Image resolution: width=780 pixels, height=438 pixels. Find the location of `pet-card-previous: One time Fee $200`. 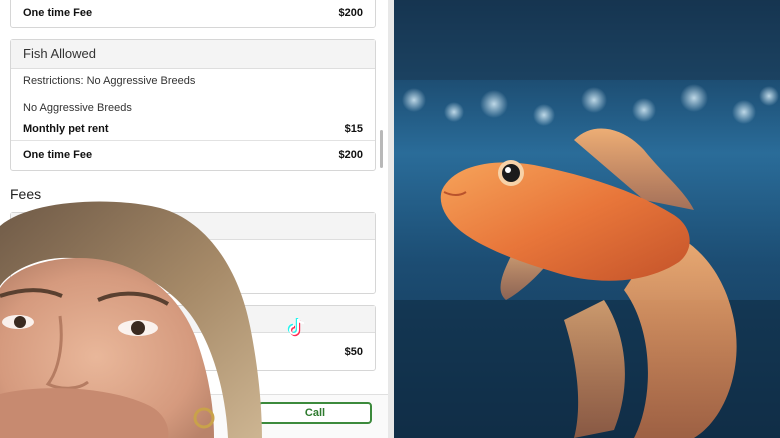

pet-card-previous: One time Fee $200 is located at coordinates (193, 14).